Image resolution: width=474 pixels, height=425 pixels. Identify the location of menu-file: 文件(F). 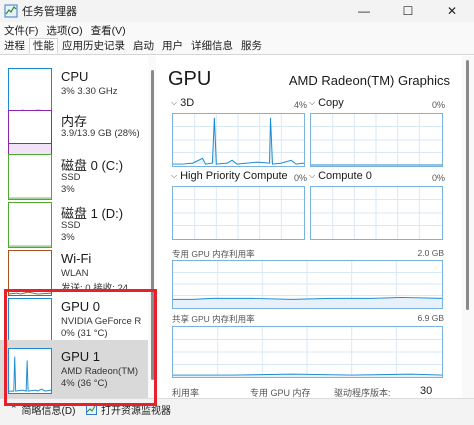
(21, 30).